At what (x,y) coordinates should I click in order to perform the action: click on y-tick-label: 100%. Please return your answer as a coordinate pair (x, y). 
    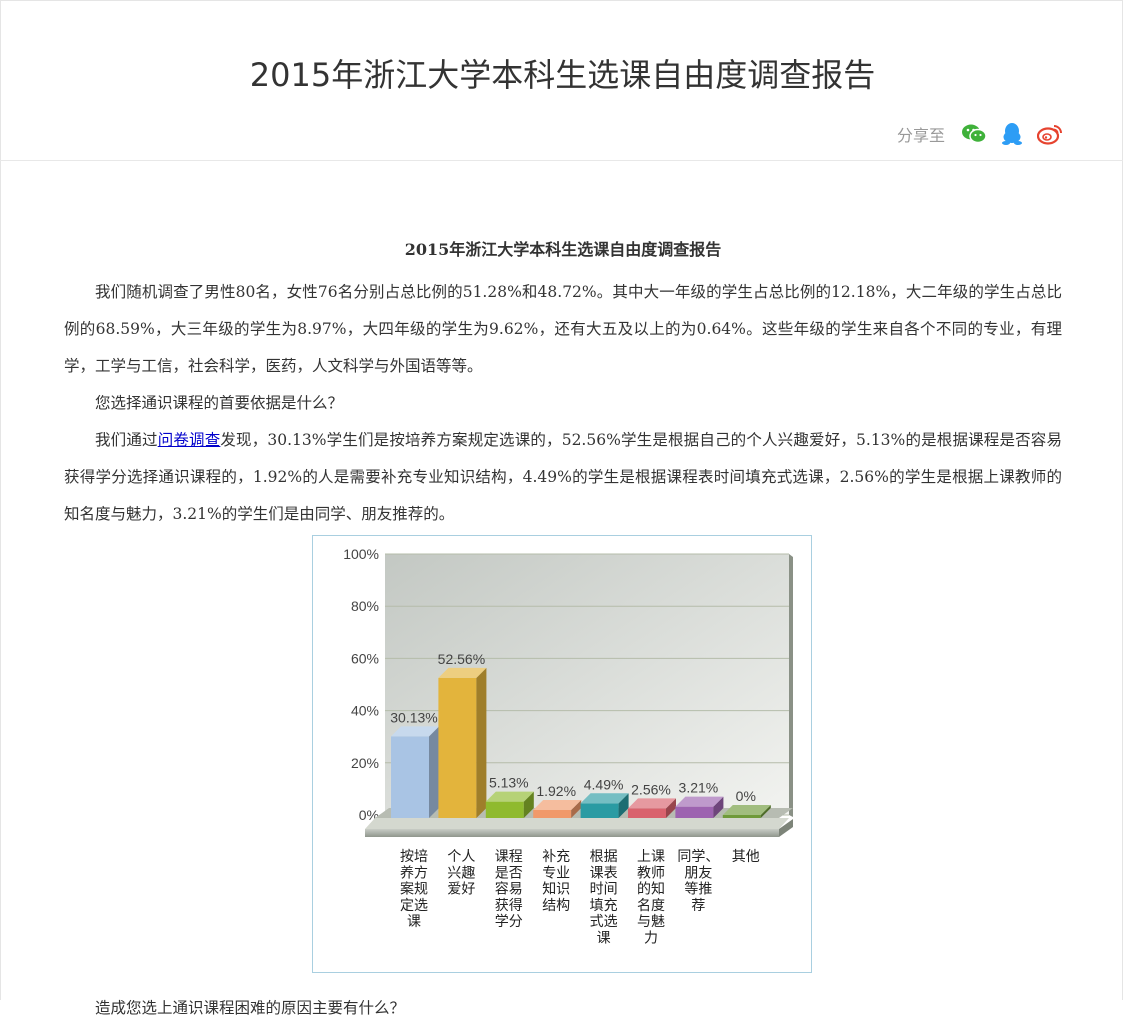
    Looking at the image, I should click on (361, 554).